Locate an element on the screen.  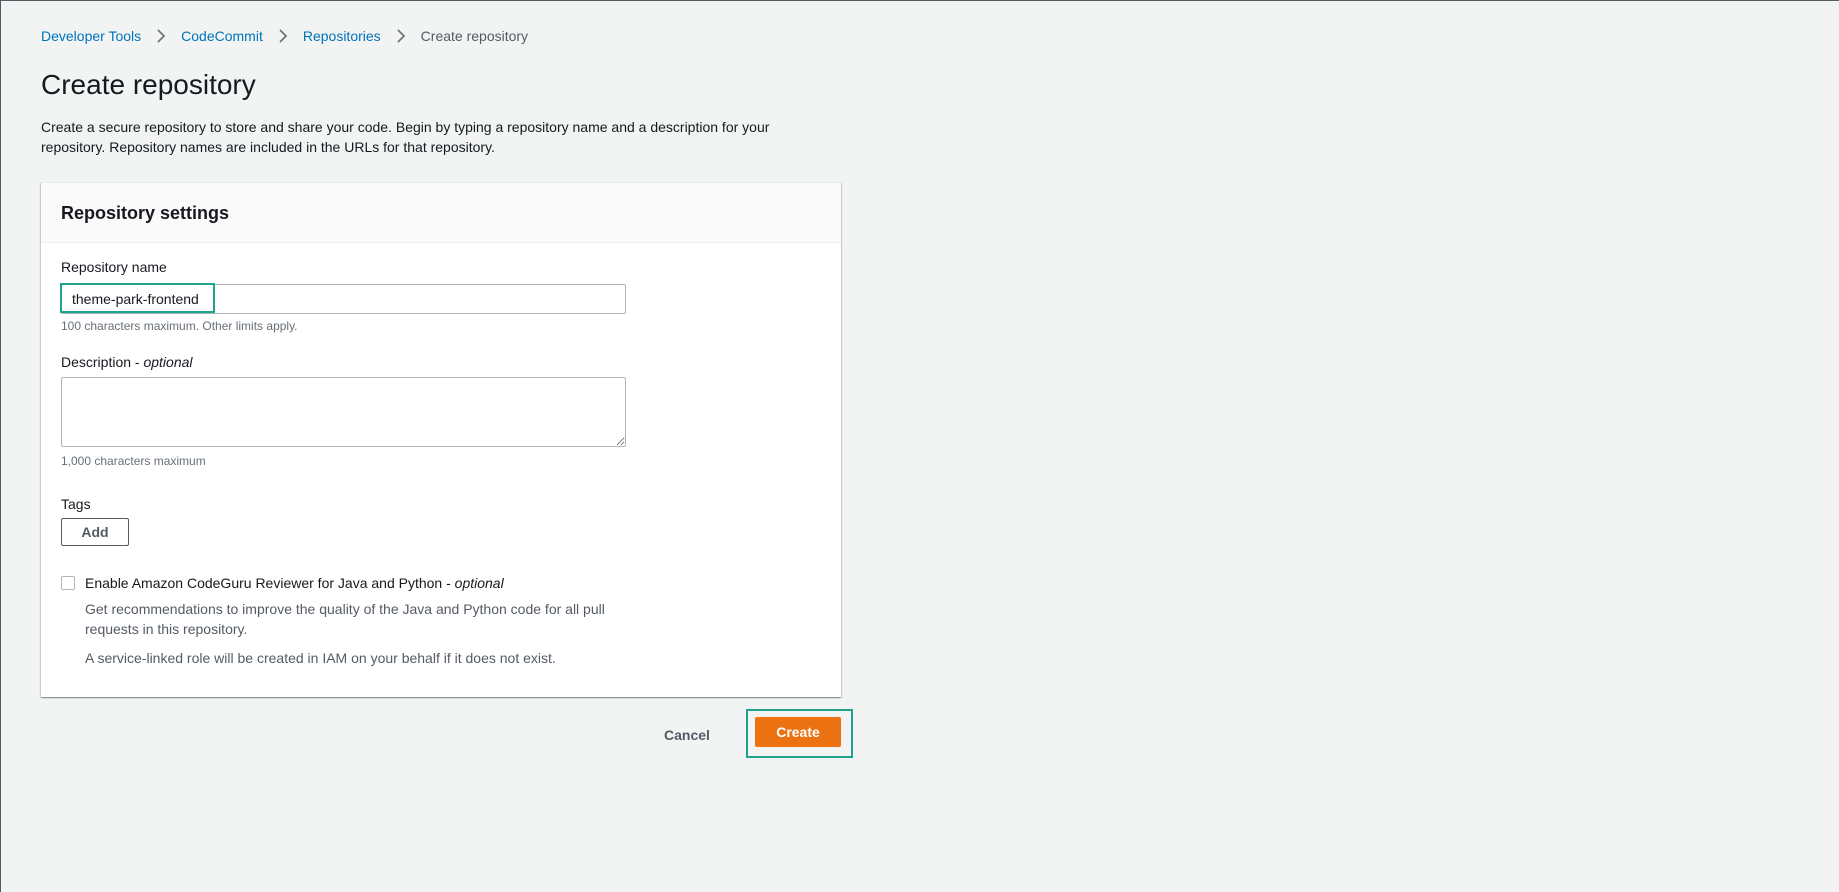
description-textarea is located at coordinates (343, 412).